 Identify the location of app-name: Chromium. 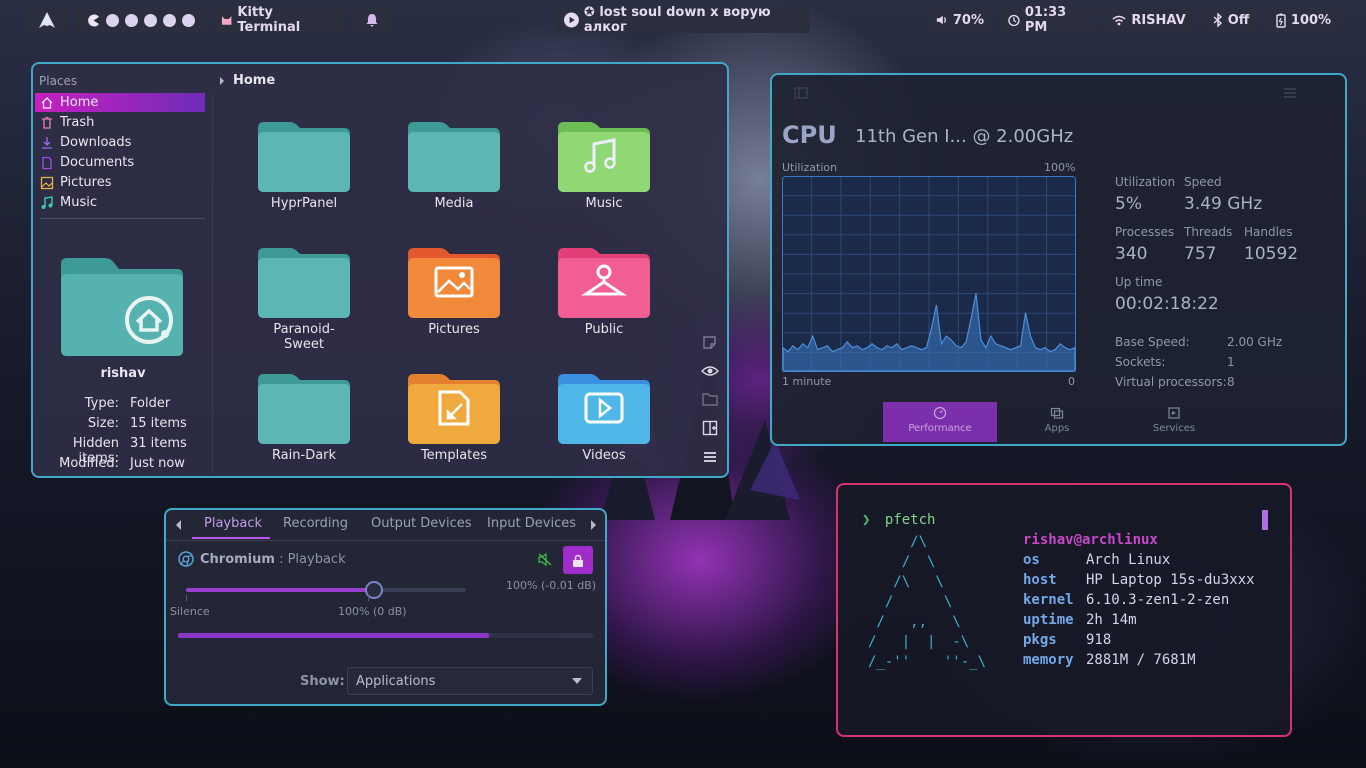
(237, 559).